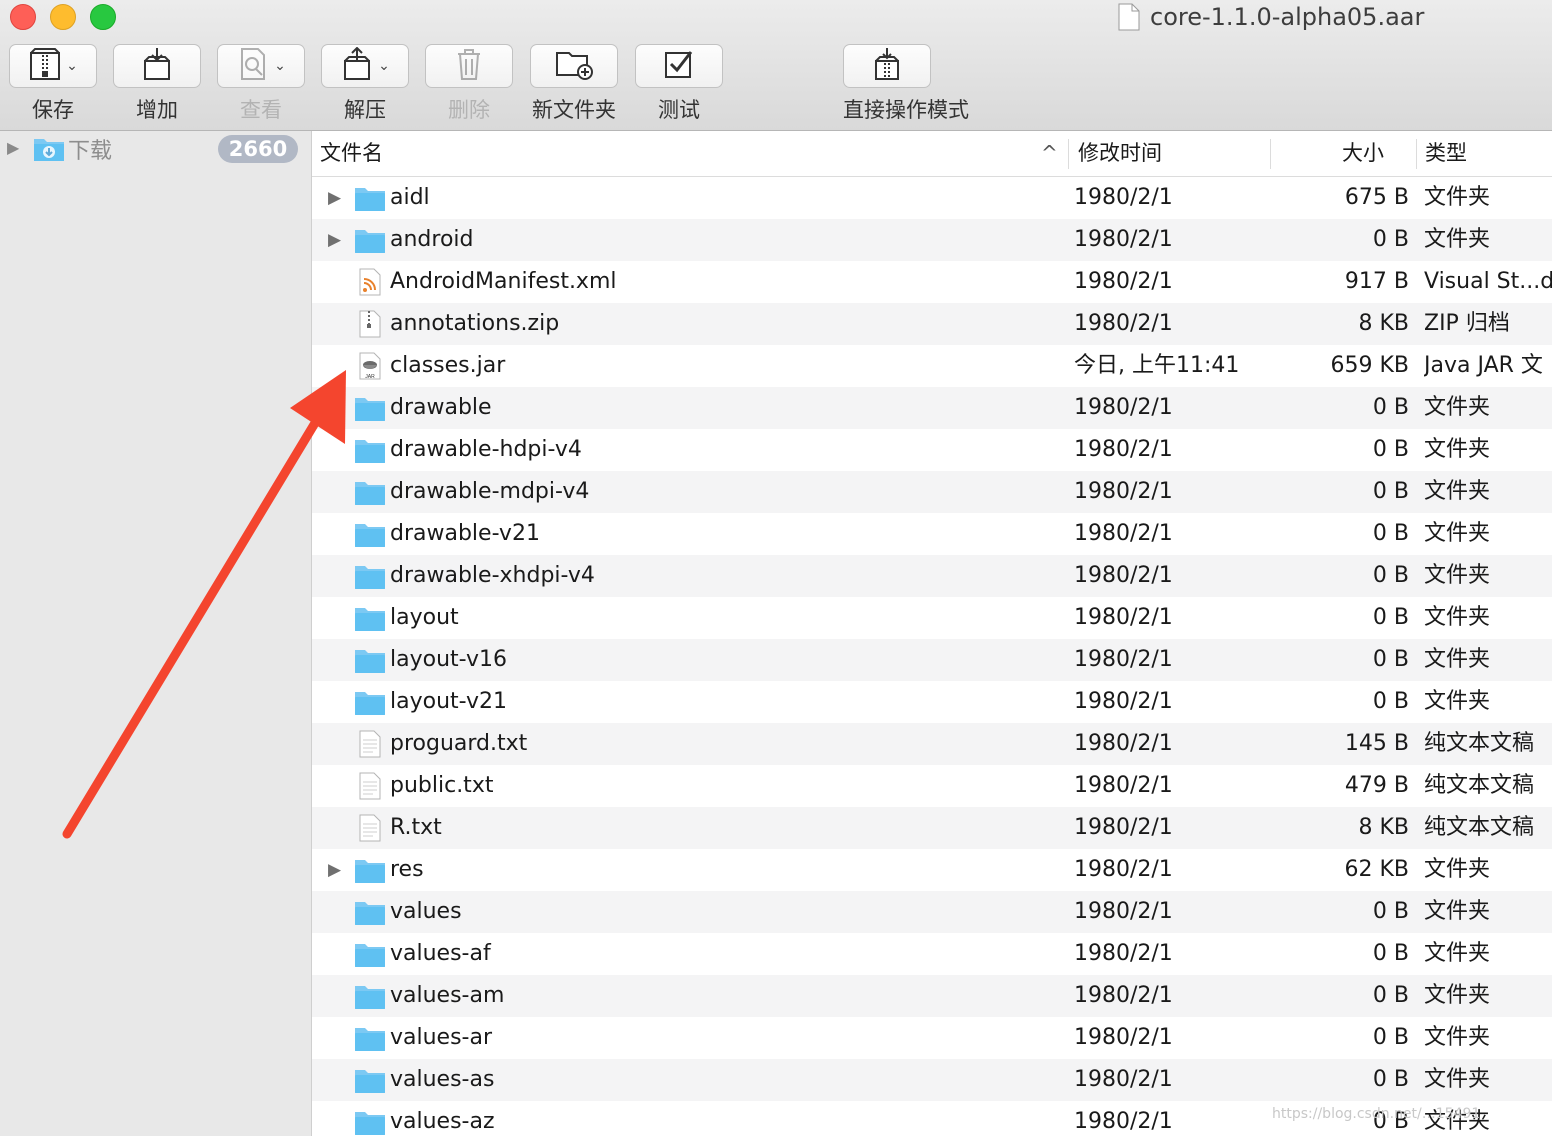  I want to click on file-row: drawable-mdpi-v4 1980/2/1 0 B 文件夹, so click(932, 492).